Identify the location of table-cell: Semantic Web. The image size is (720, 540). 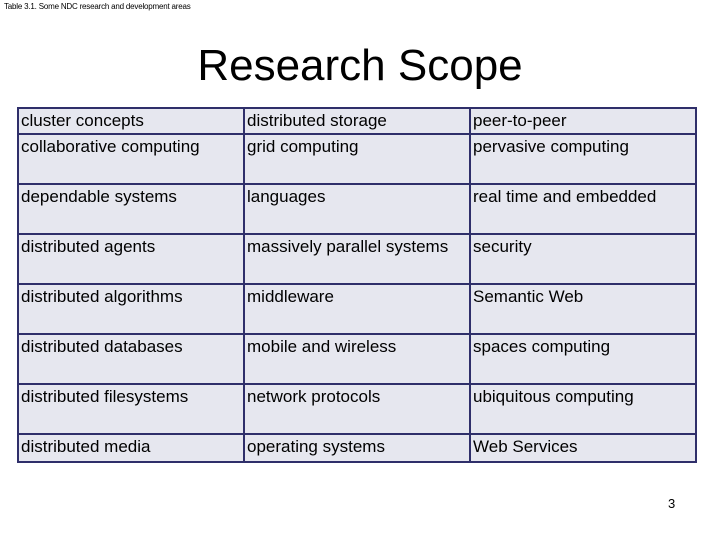
(583, 309).